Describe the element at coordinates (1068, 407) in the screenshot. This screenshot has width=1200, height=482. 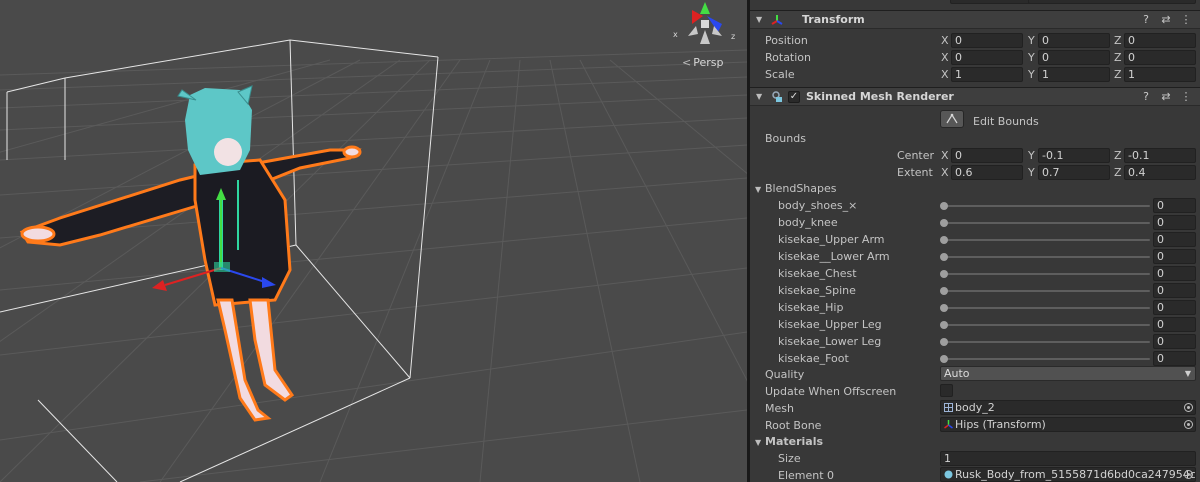
I see `mesh-object-field: body_2` at that location.